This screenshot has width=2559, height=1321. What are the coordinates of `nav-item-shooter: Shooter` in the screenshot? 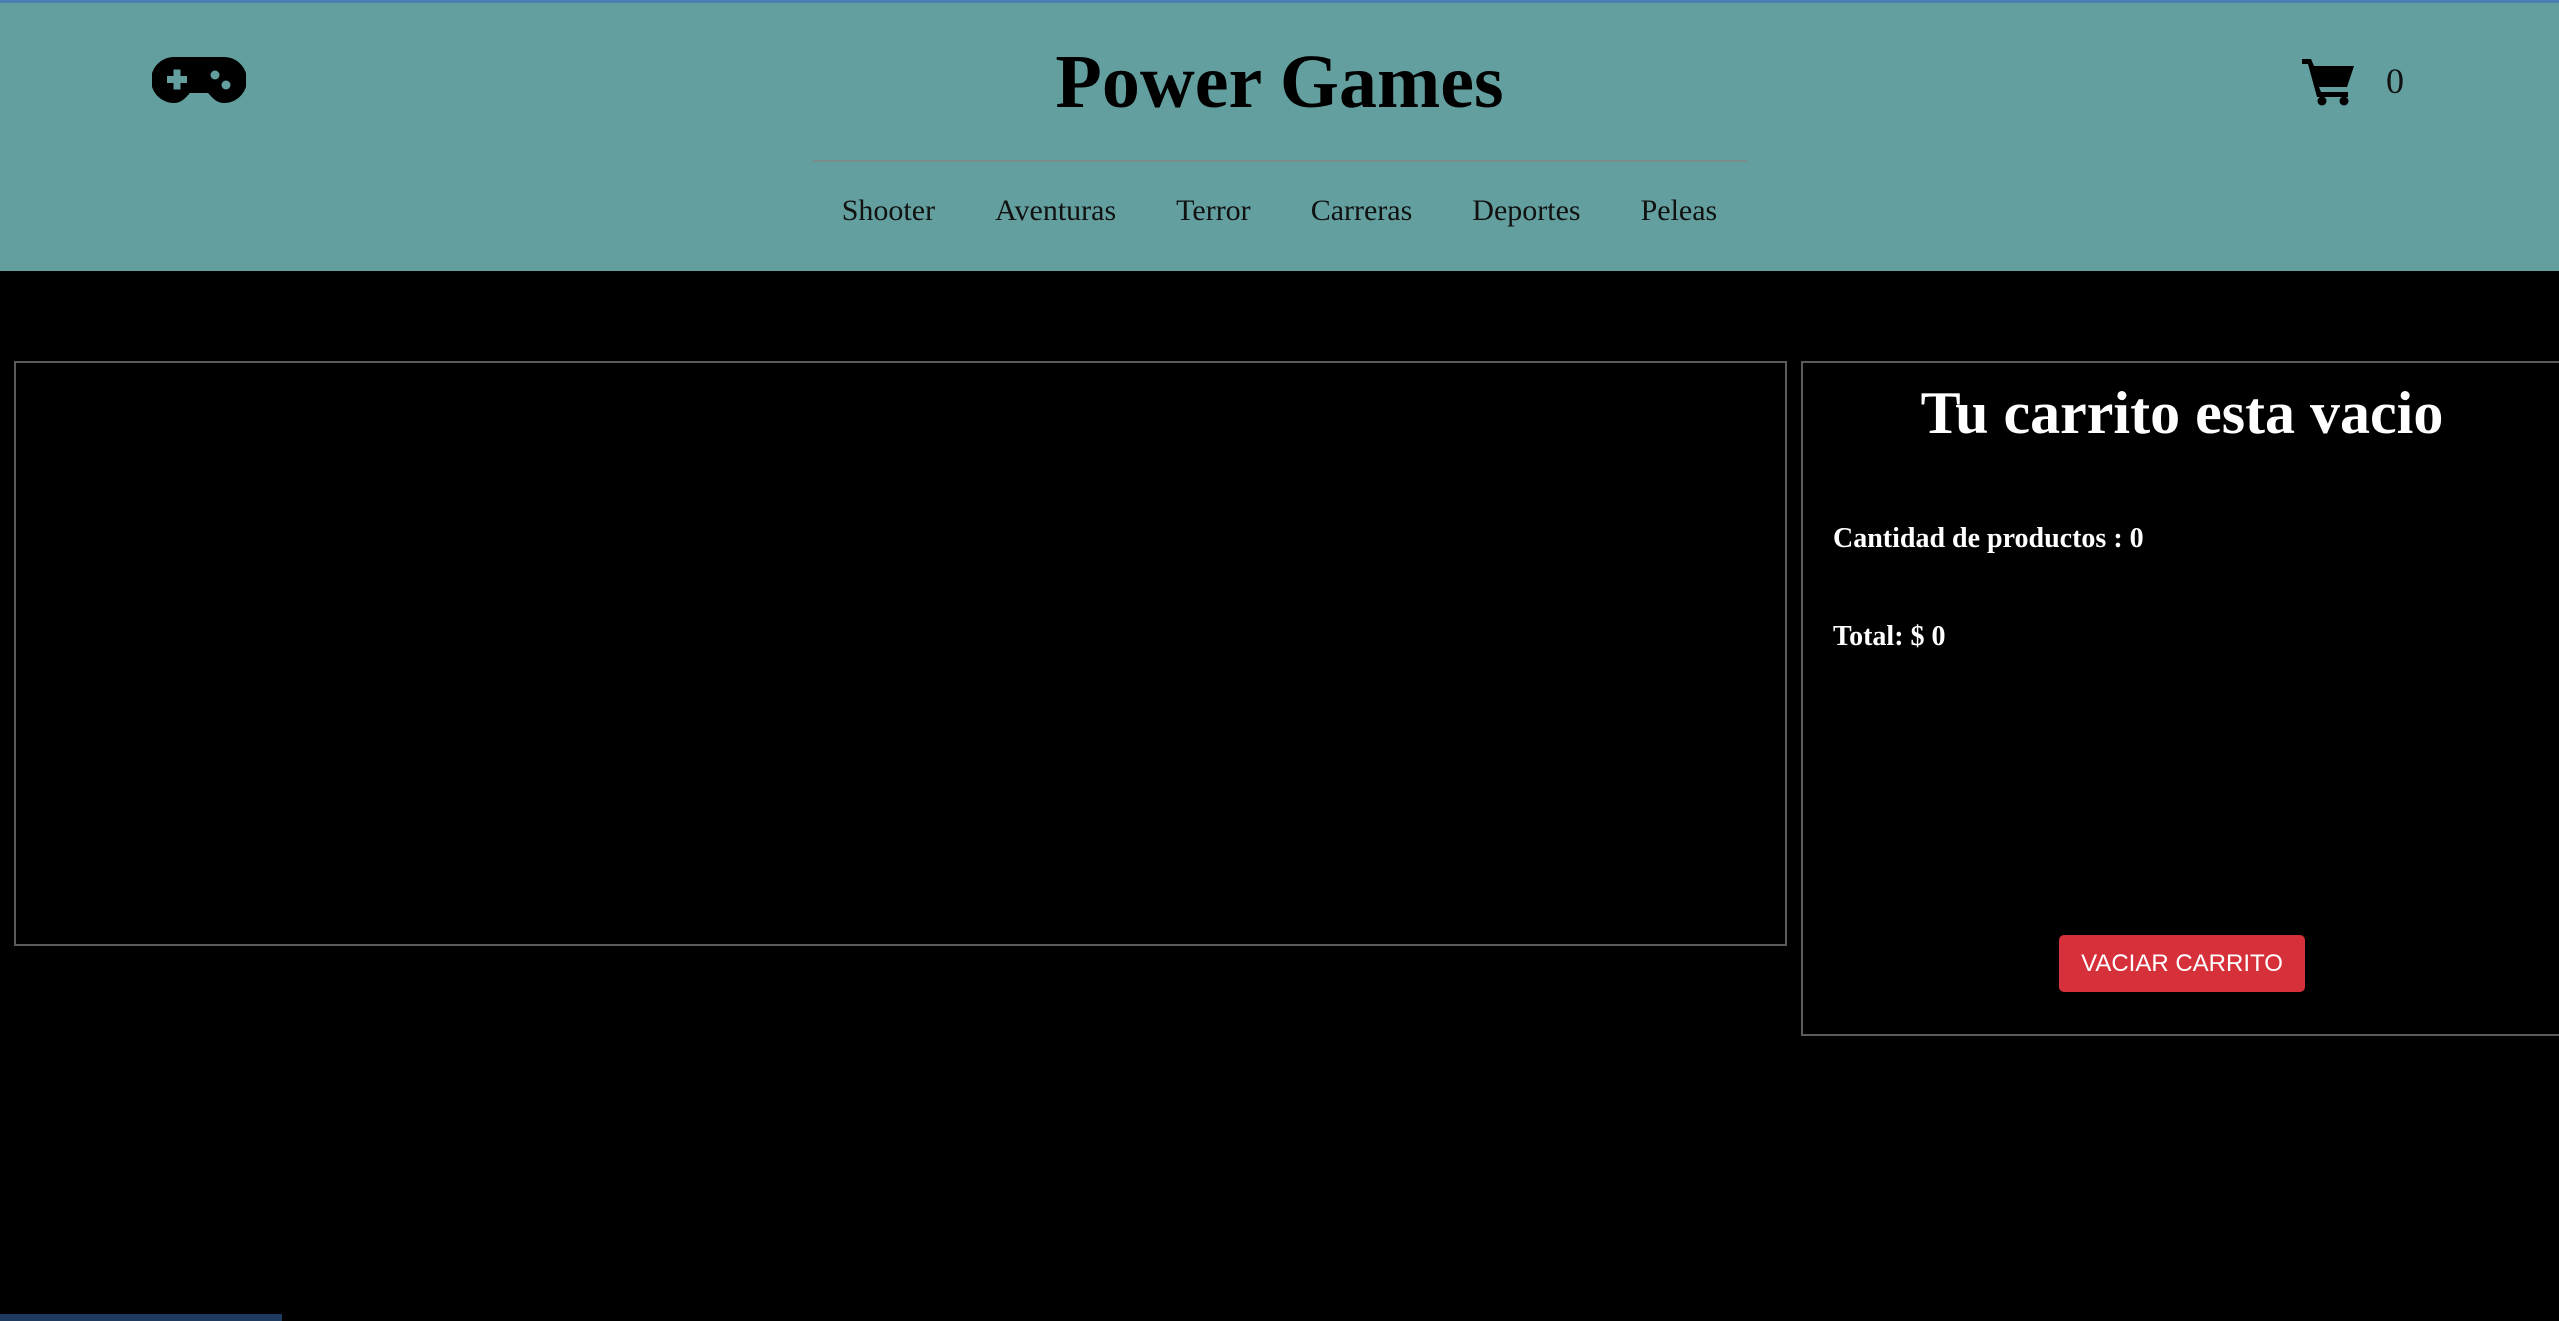 It's located at (888, 211).